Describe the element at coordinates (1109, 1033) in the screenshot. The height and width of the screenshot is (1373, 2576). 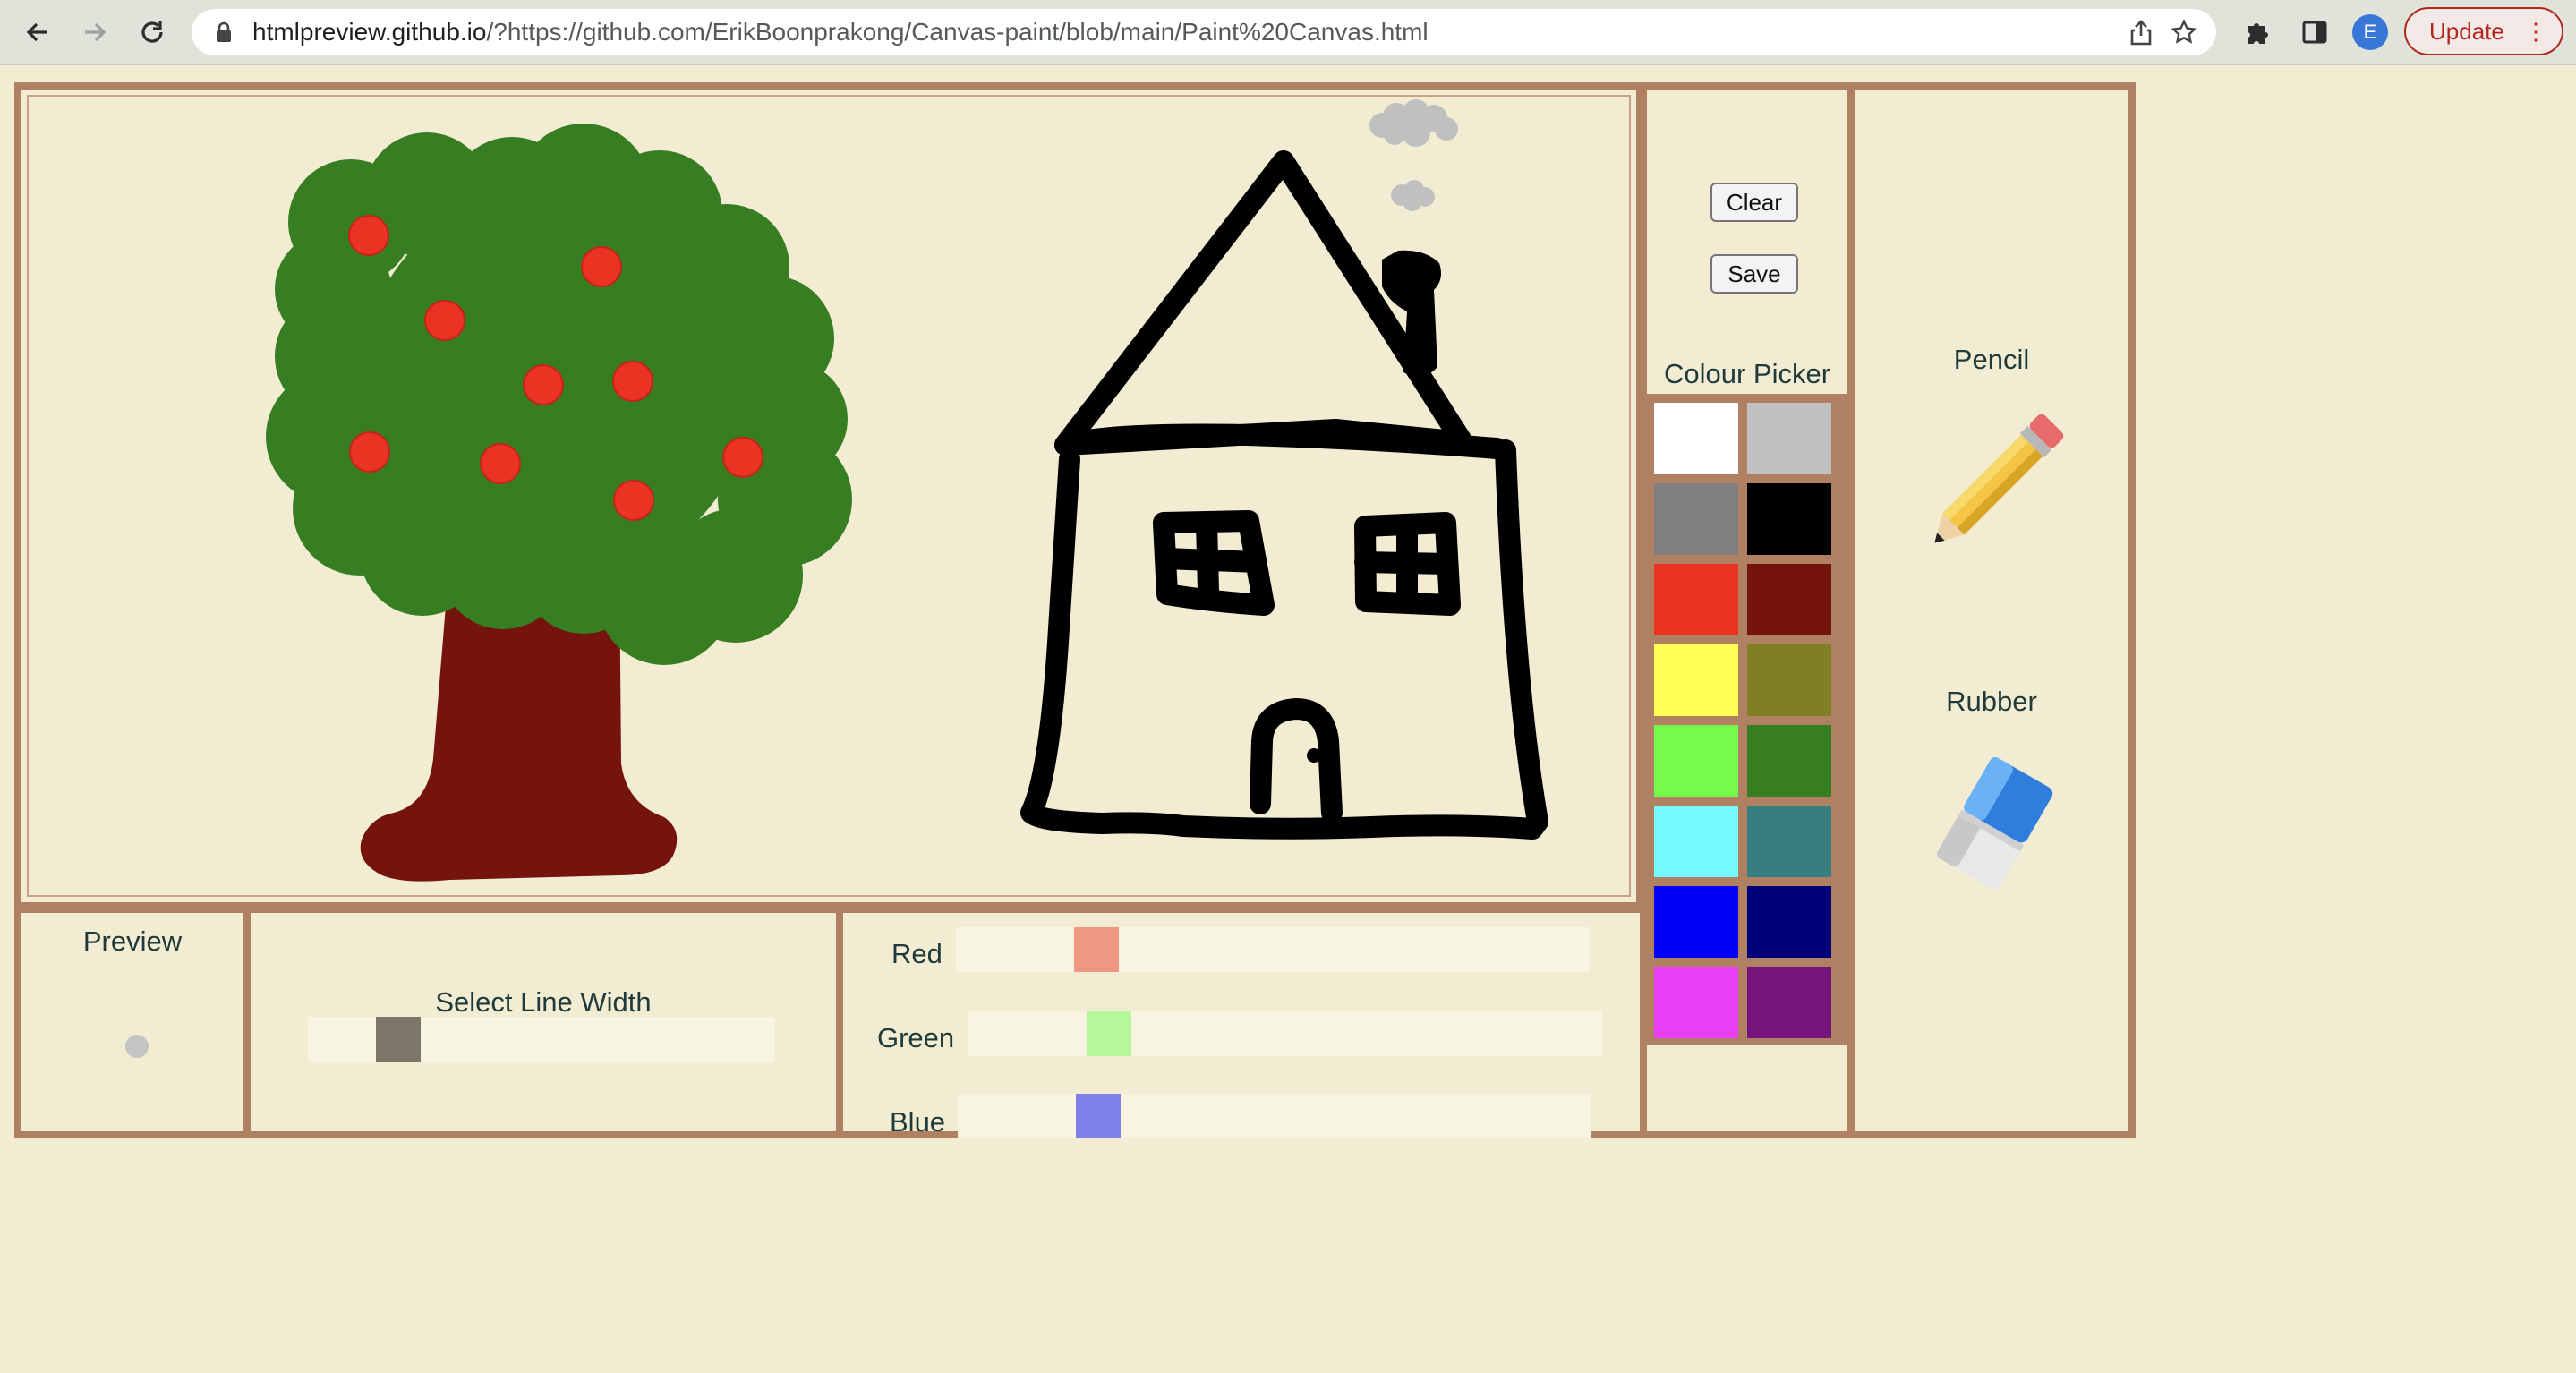
I see `green-slider-thumb` at that location.